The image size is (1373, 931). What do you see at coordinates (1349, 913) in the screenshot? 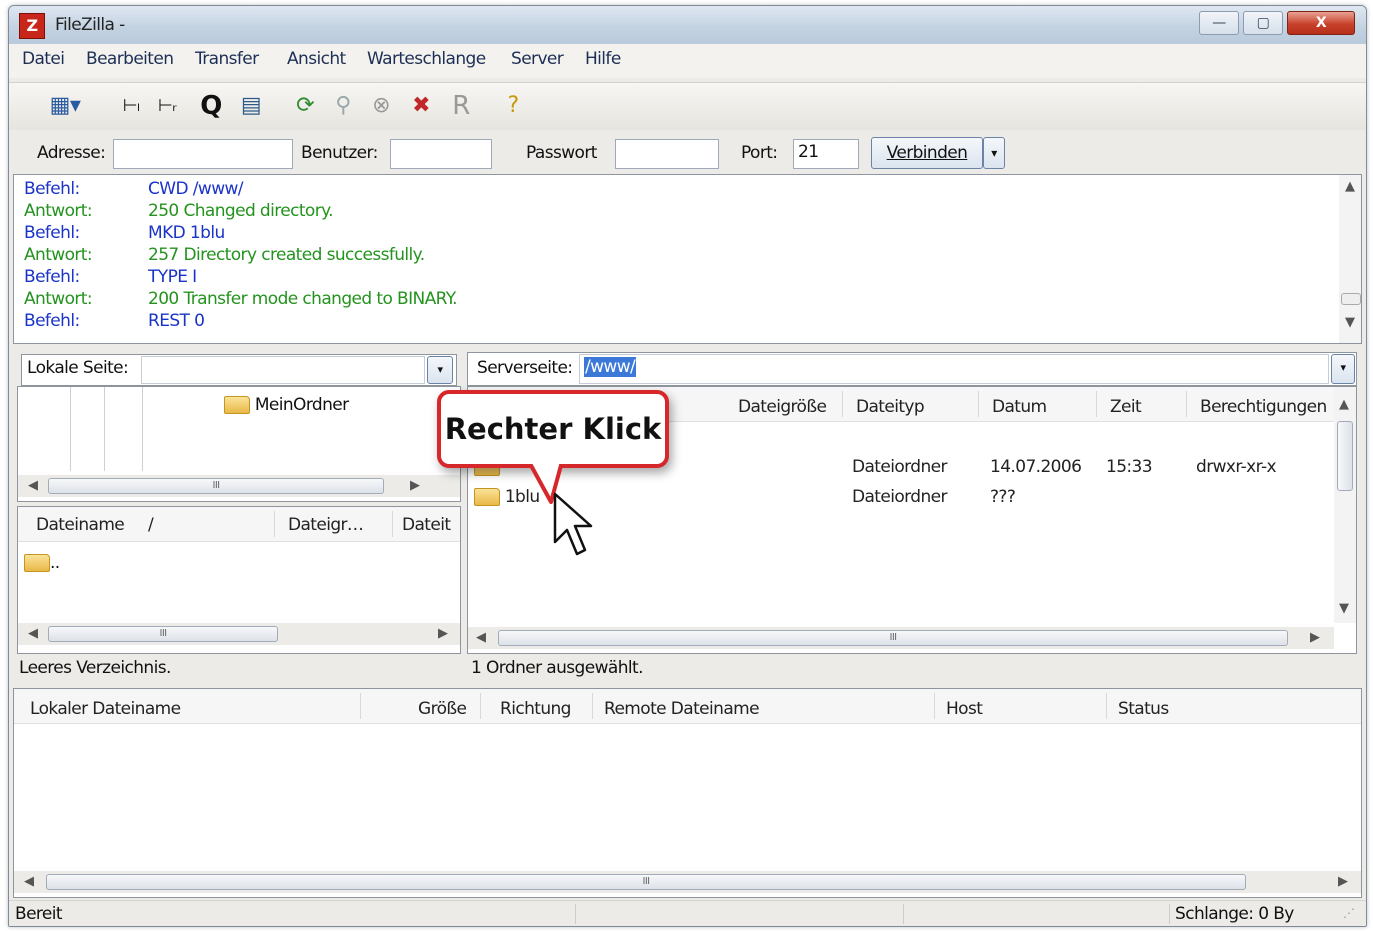
I see `resize-grip-icon: ⋰` at bounding box center [1349, 913].